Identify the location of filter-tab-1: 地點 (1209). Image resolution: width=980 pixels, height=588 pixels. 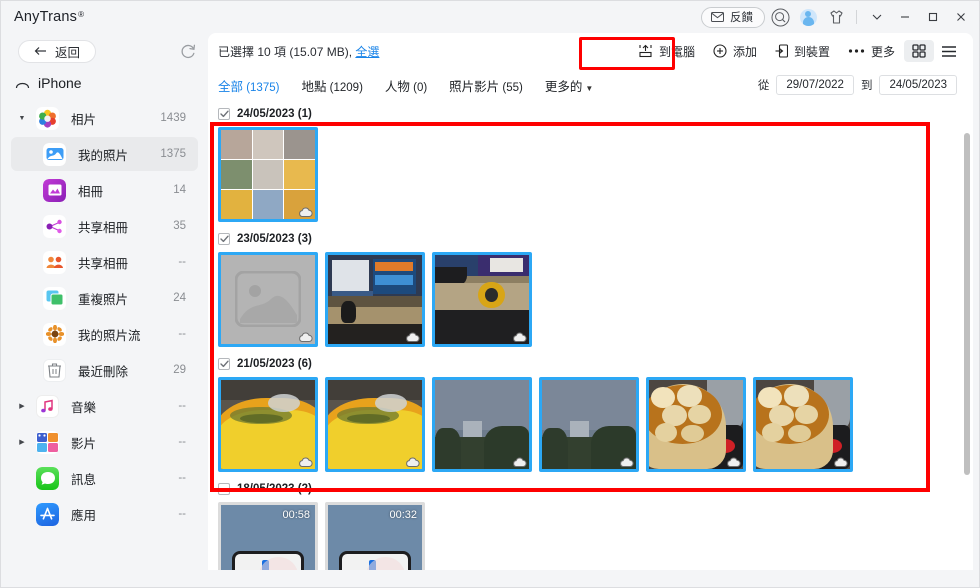
(331, 85).